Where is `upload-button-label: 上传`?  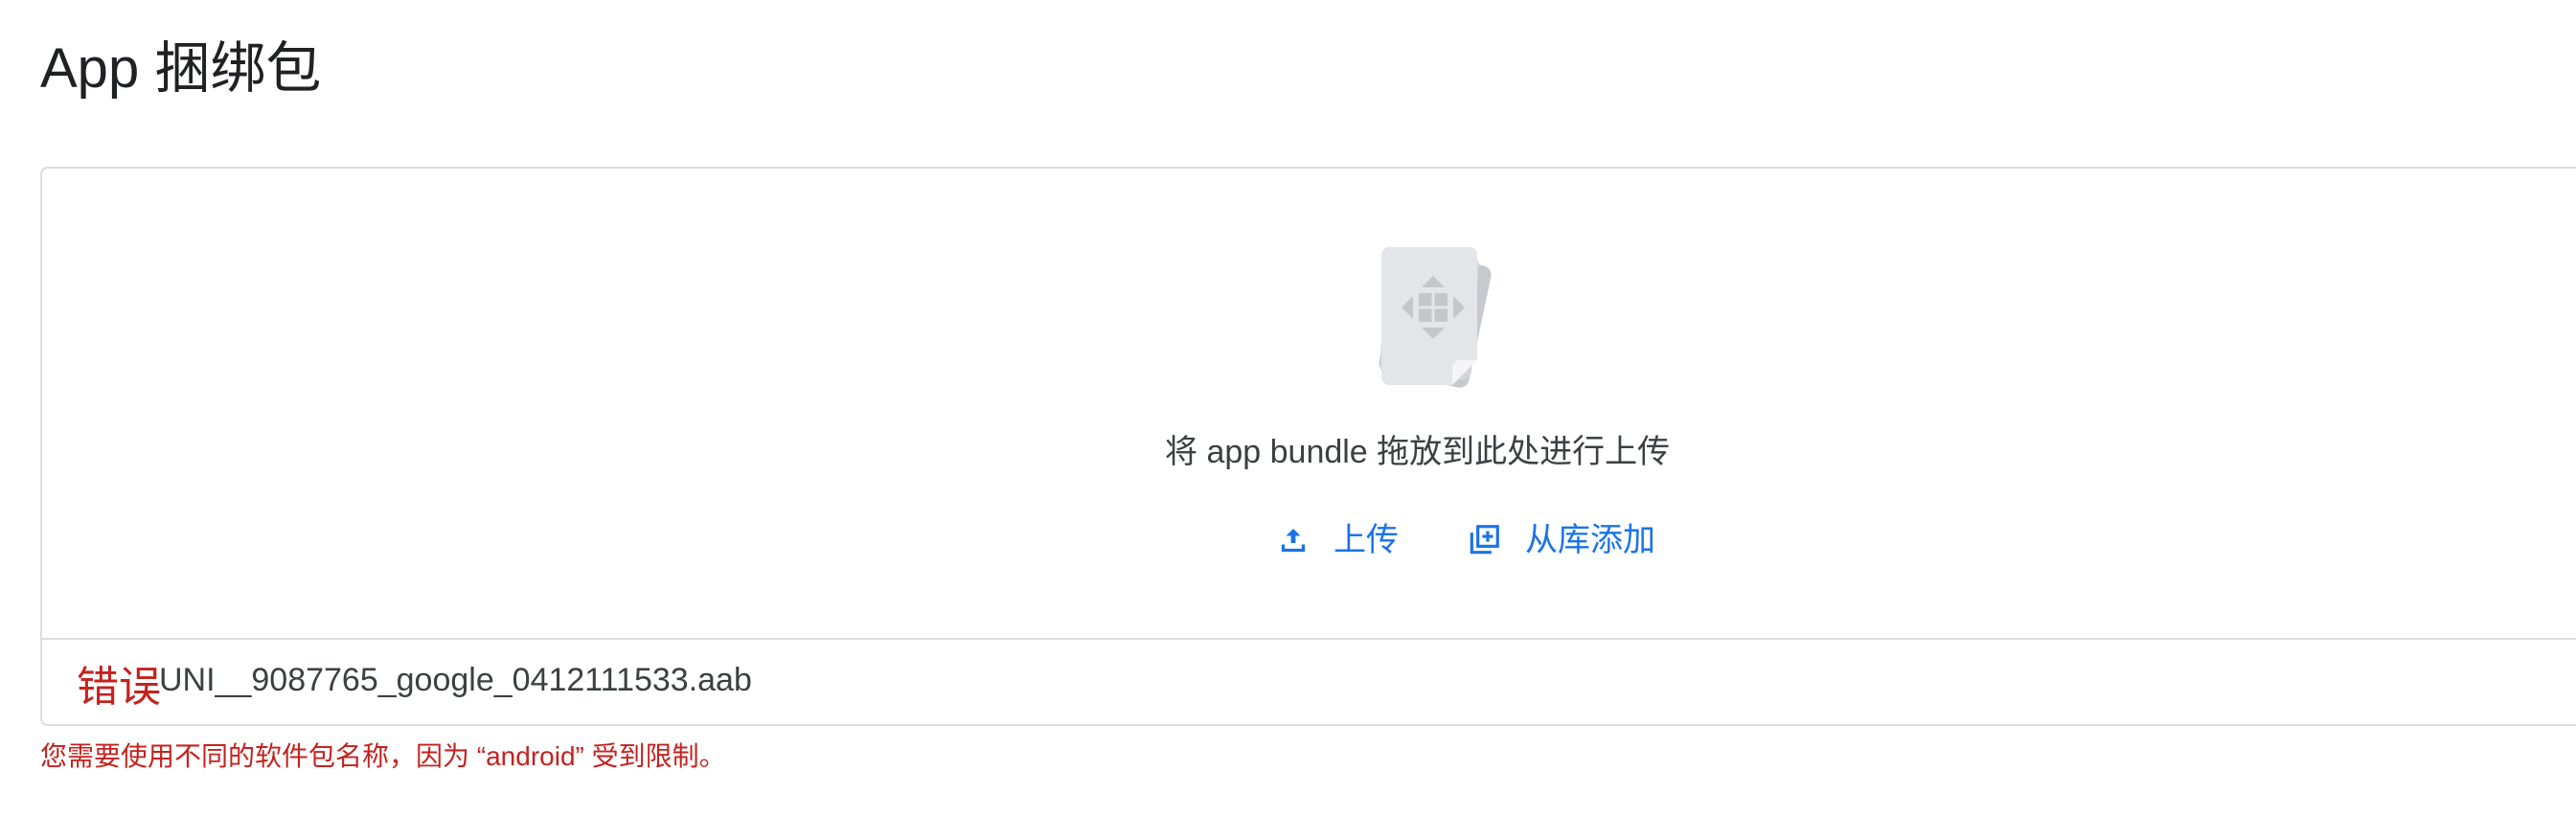
upload-button-label: 上传 is located at coordinates (1367, 540).